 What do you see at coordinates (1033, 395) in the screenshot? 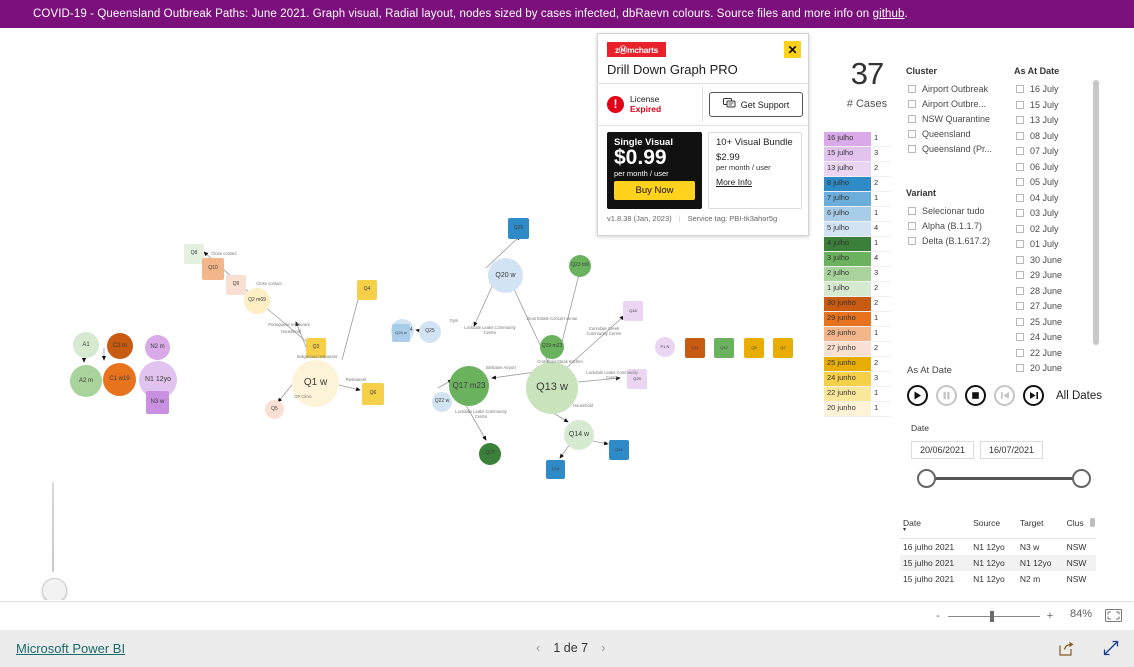
I see `next-icon` at bounding box center [1033, 395].